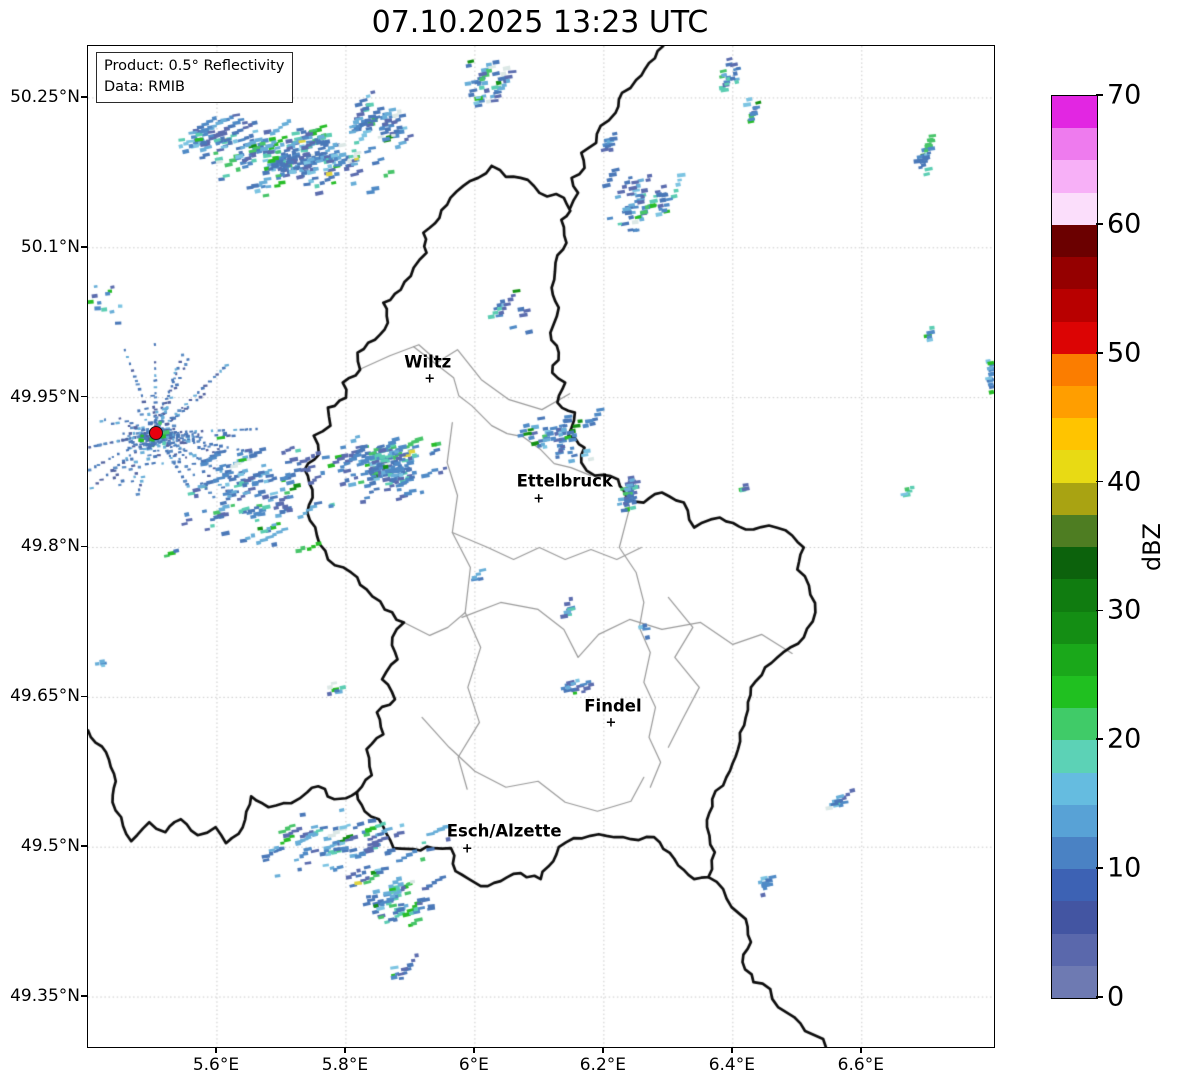 This screenshot has width=1184, height=1081. What do you see at coordinates (731, 1065) in the screenshot?
I see `x-tick-label: 6.4°E` at bounding box center [731, 1065].